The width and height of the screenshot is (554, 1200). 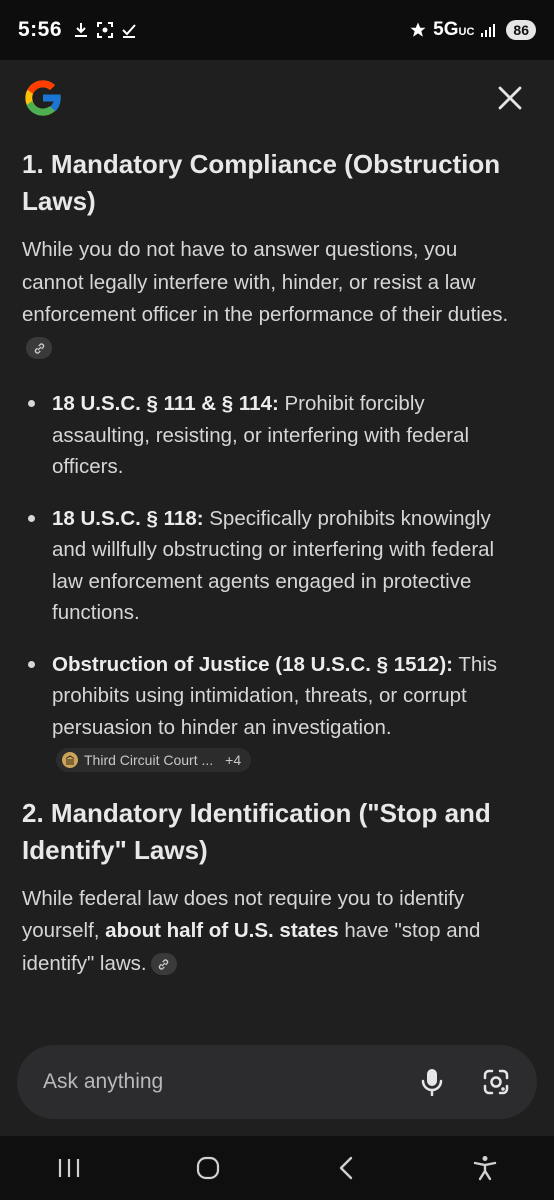 What do you see at coordinates (128, 518) in the screenshot?
I see `list-item-bold: 18 U.S.C. § 118:` at bounding box center [128, 518].